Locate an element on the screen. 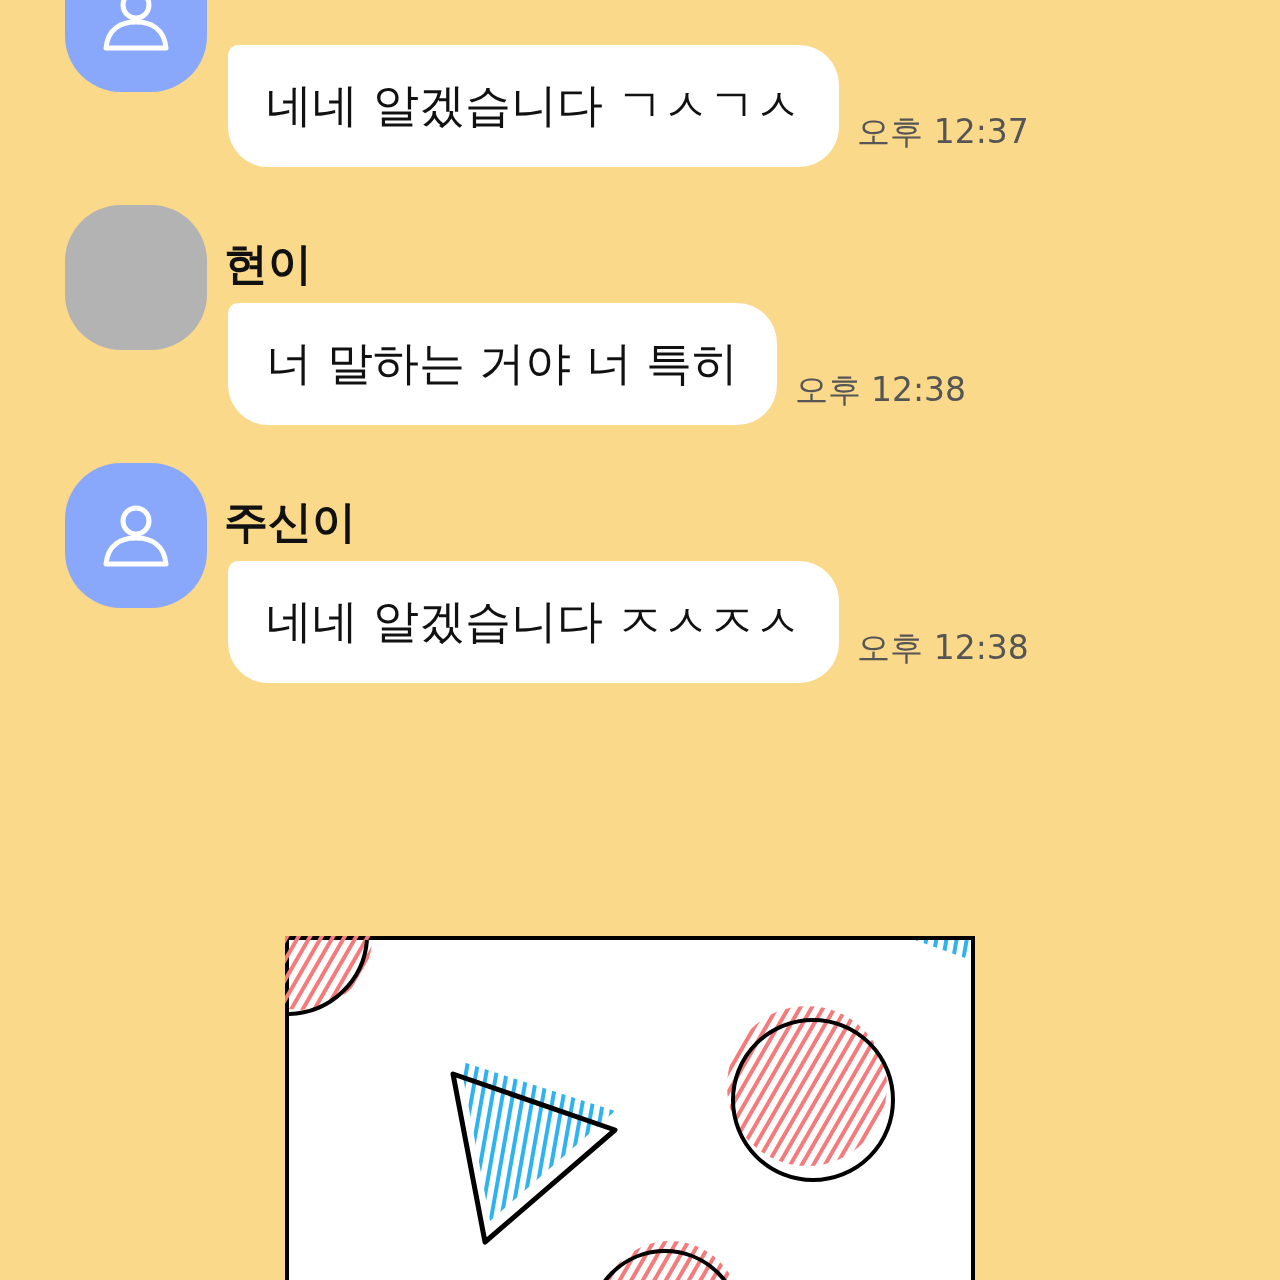 The image size is (1280, 1280). message-bubble: 너 말하는 거야 너 특히 is located at coordinates (502, 364).